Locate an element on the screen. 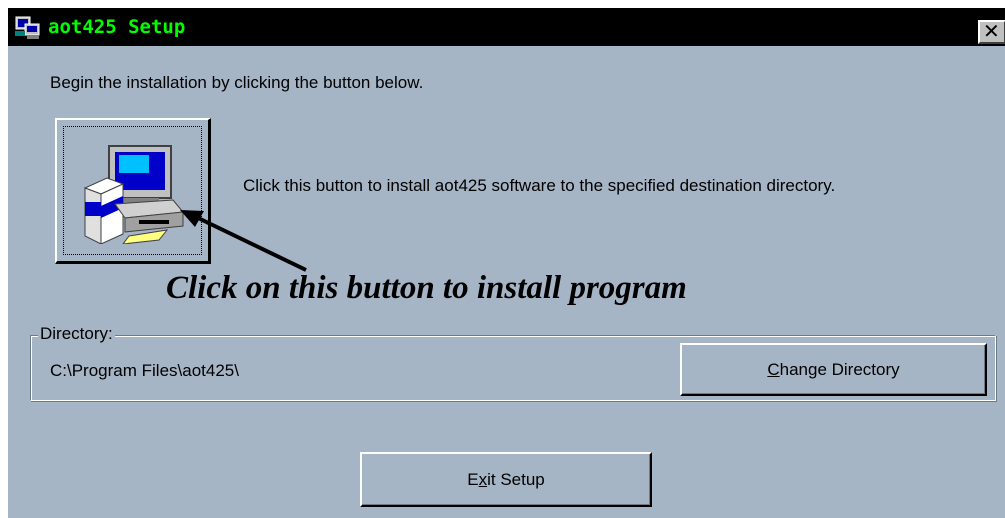 Image resolution: width=1005 pixels, height=518 pixels. annotation-arrow is located at coordinates (243, 241).